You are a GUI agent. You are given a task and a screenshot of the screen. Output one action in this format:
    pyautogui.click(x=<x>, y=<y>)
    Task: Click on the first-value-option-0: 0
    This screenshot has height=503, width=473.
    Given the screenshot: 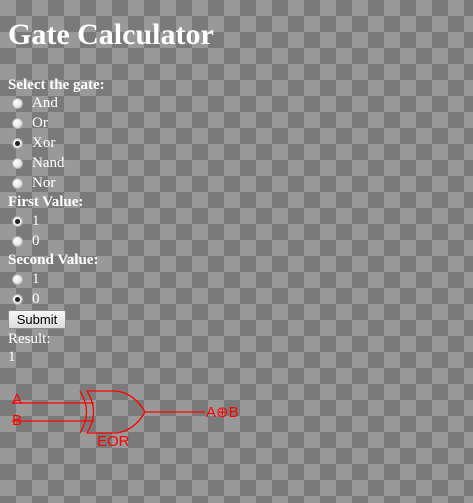 What is the action you would take?
    pyautogui.click(x=26, y=241)
    